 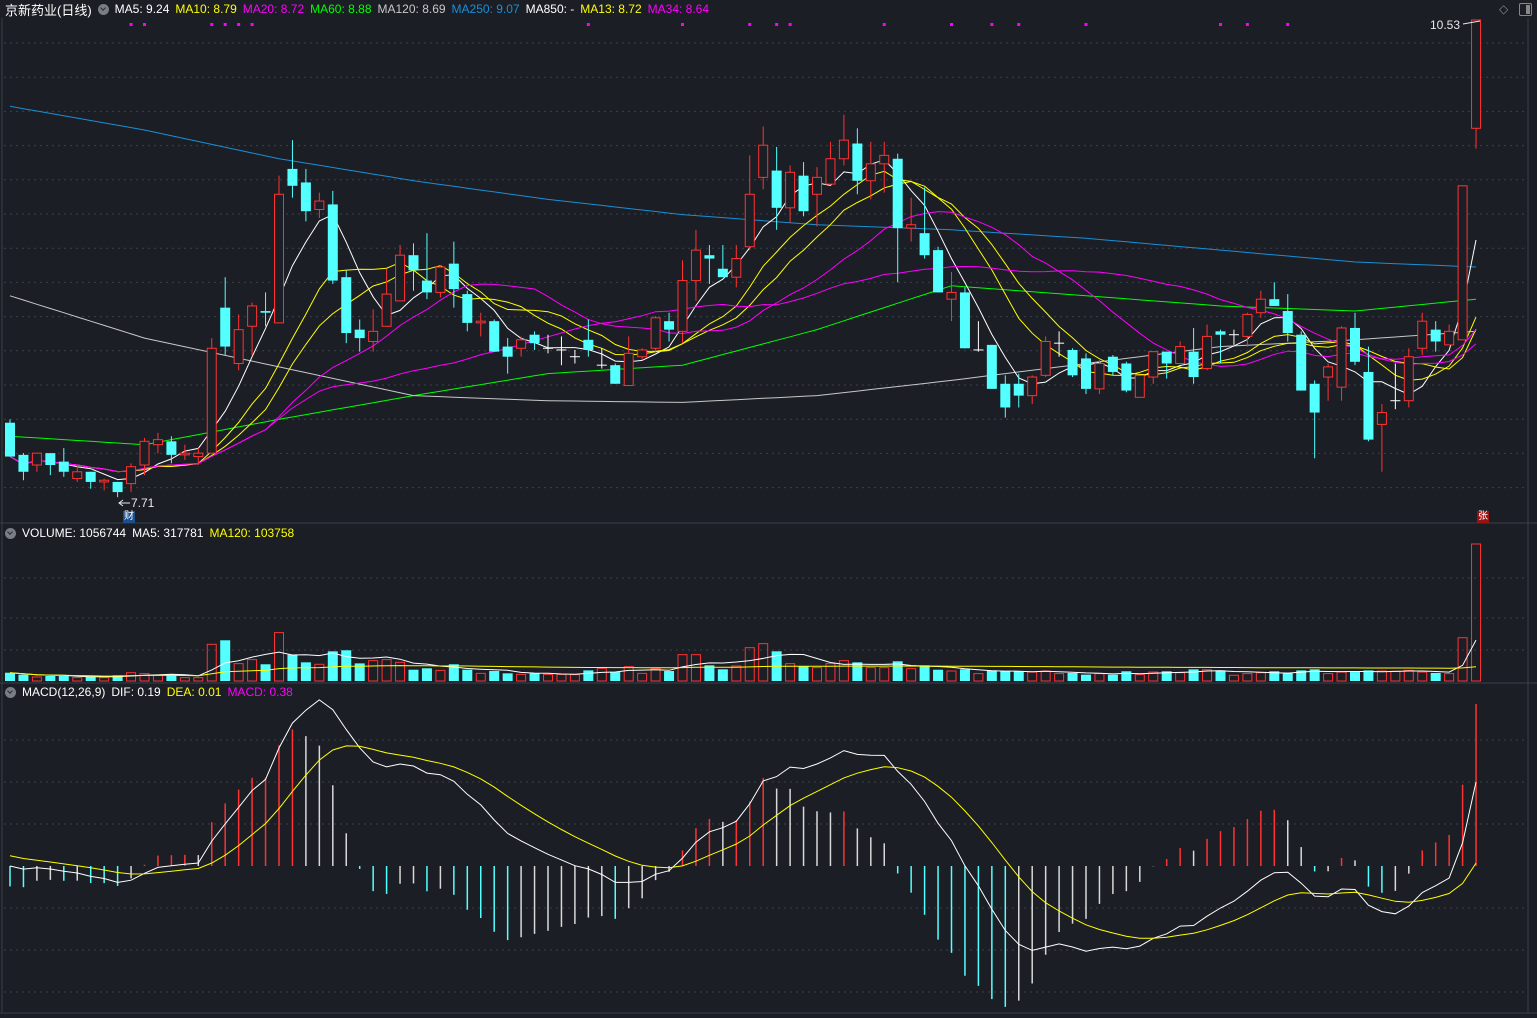 I want to click on high-price-label: 10.53, so click(x=1445, y=25).